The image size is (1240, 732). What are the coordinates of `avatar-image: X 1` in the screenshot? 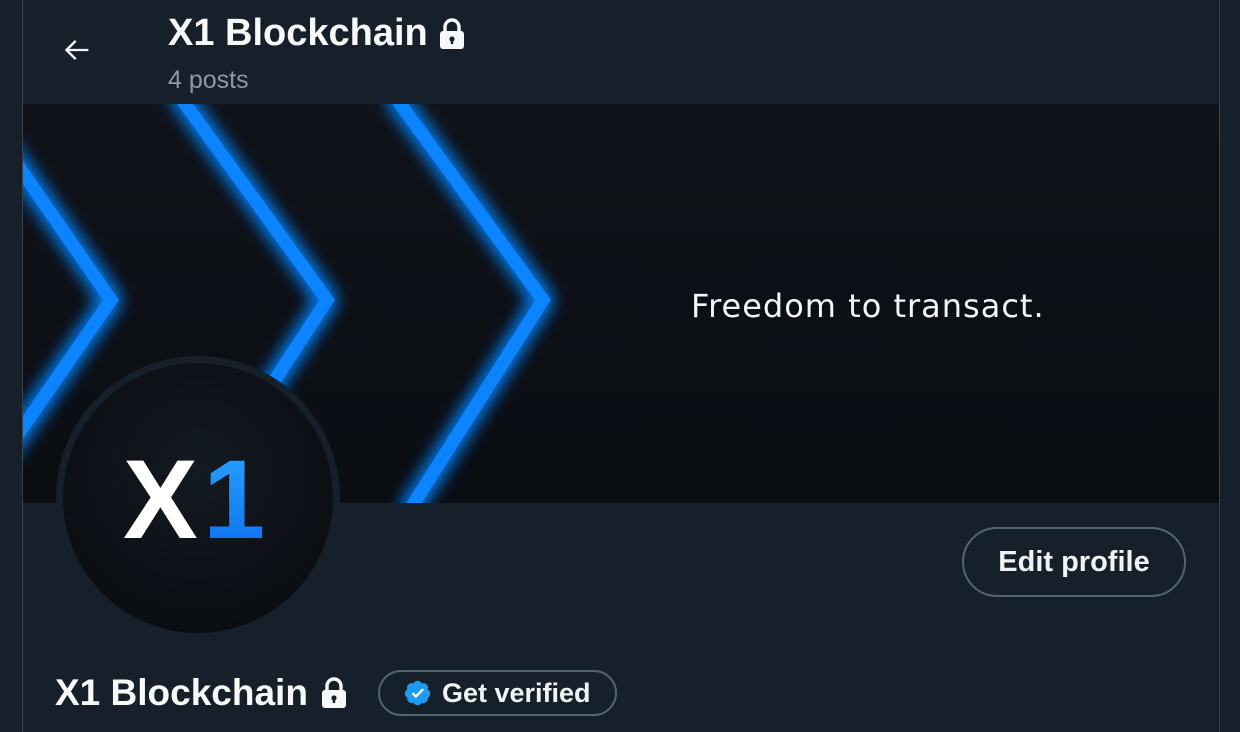 It's located at (198, 498).